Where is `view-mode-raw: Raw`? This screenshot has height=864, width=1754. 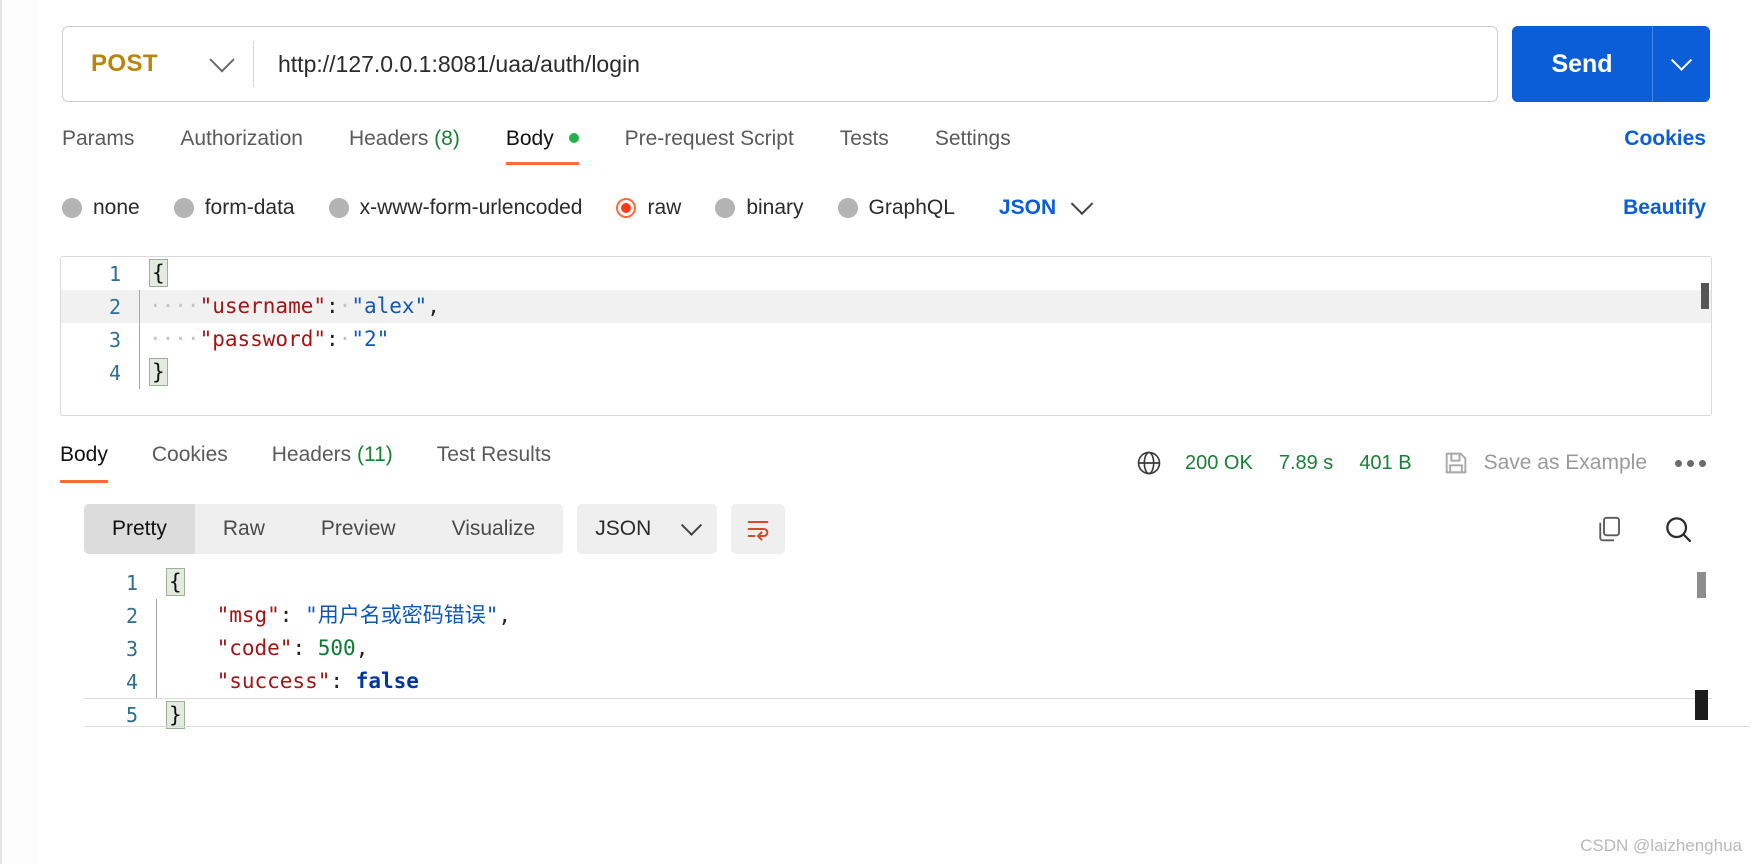 view-mode-raw: Raw is located at coordinates (244, 529).